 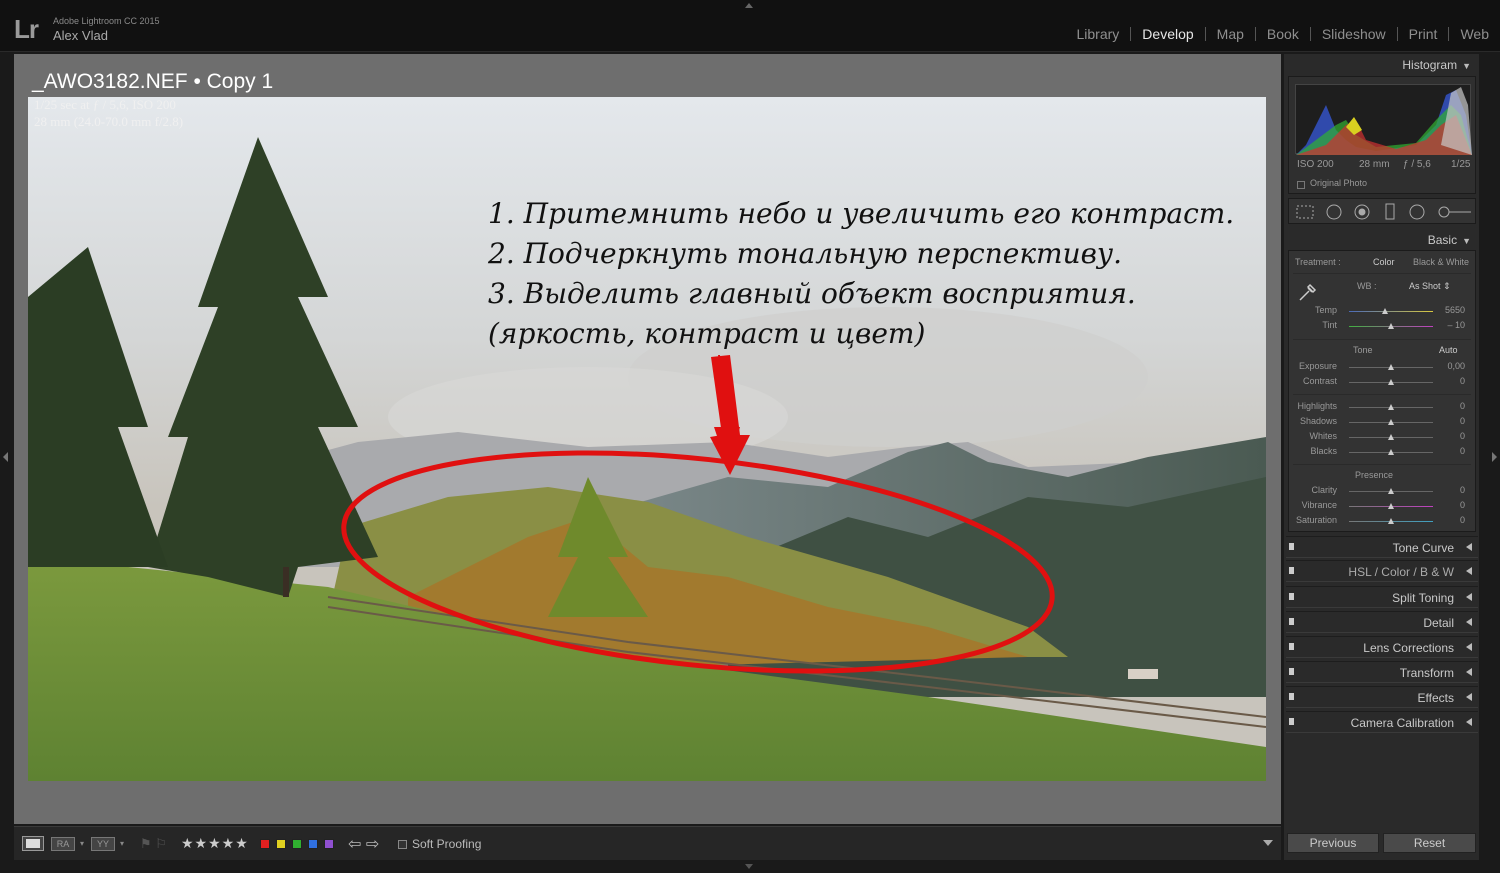 I want to click on highlights-slider-knob, so click(x=1391, y=407).